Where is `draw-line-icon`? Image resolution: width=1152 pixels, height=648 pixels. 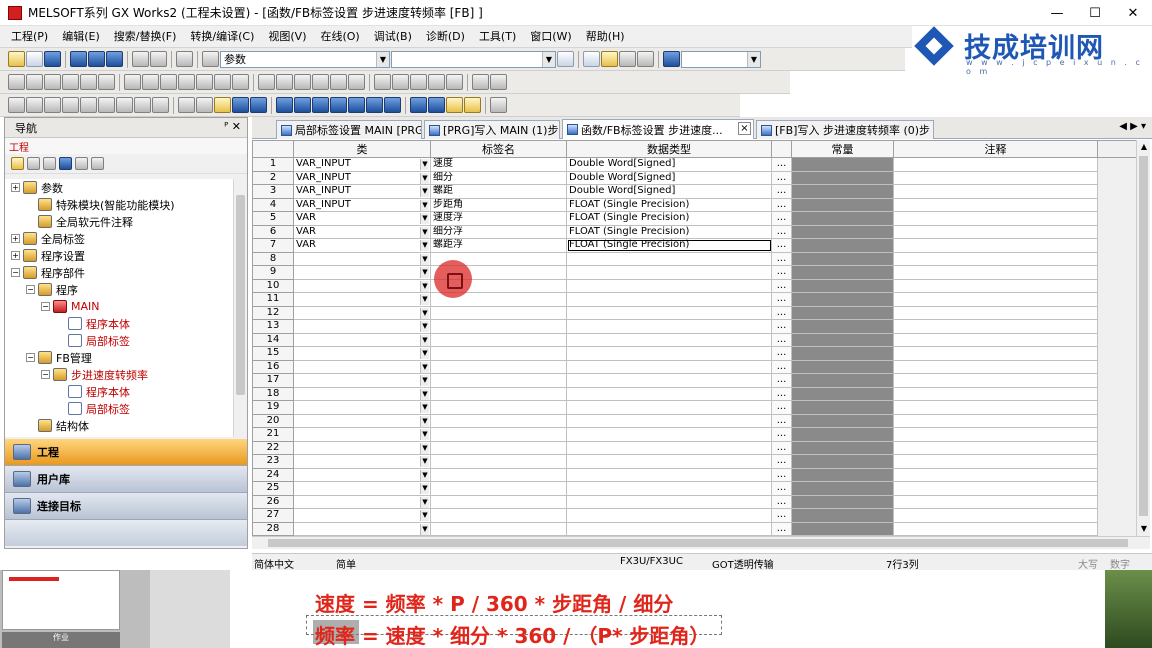
draw-line-icon is located at coordinates (338, 82).